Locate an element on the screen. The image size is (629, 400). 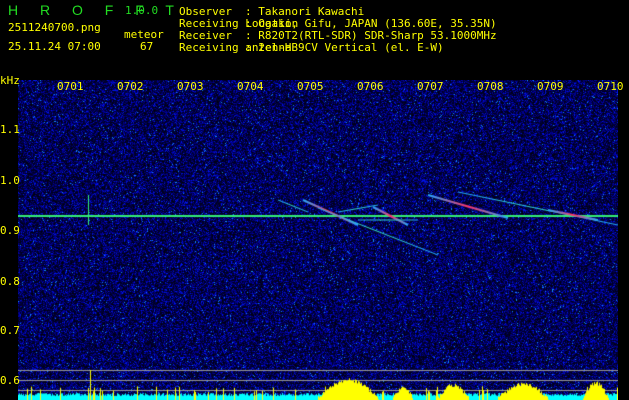
y-tick-label: 0.8 is located at coordinates (10, 281).